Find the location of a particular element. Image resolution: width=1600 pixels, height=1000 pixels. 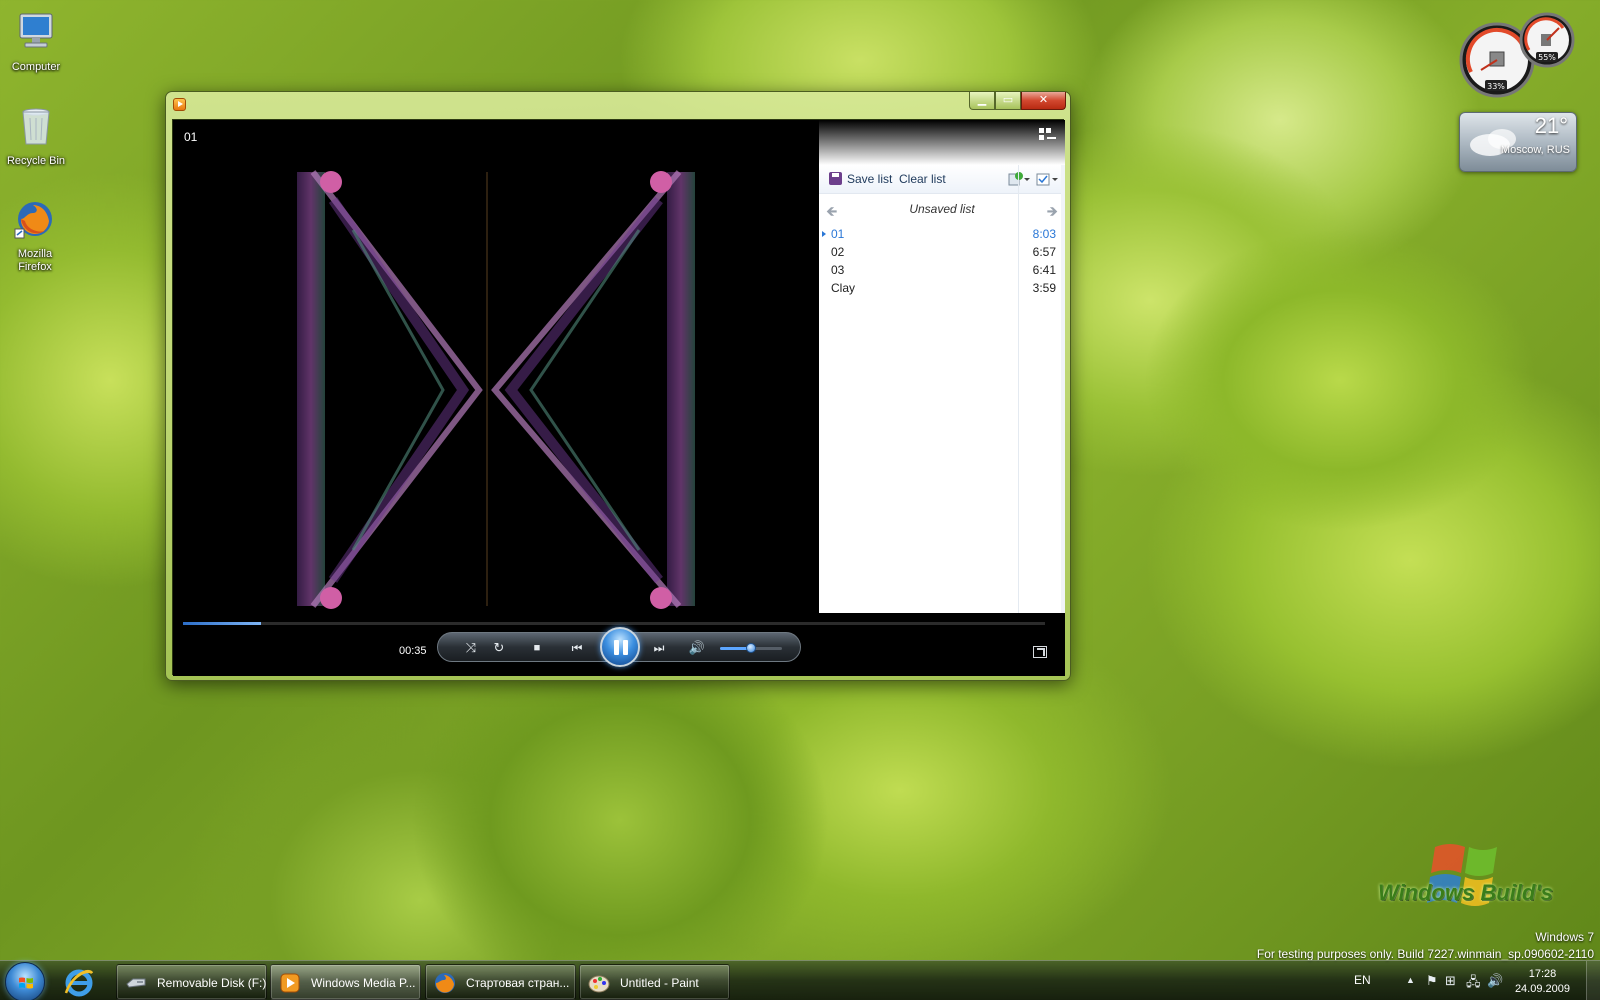

clock-date: 24.09.2009 is located at coordinates (1542, 989).